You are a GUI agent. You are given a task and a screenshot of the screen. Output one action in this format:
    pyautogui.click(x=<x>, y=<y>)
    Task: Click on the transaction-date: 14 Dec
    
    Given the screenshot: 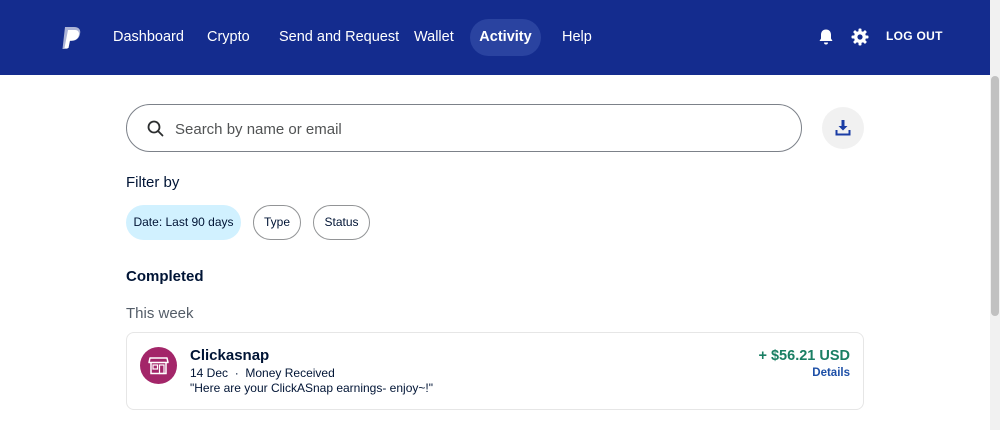 What is the action you would take?
    pyautogui.click(x=209, y=373)
    